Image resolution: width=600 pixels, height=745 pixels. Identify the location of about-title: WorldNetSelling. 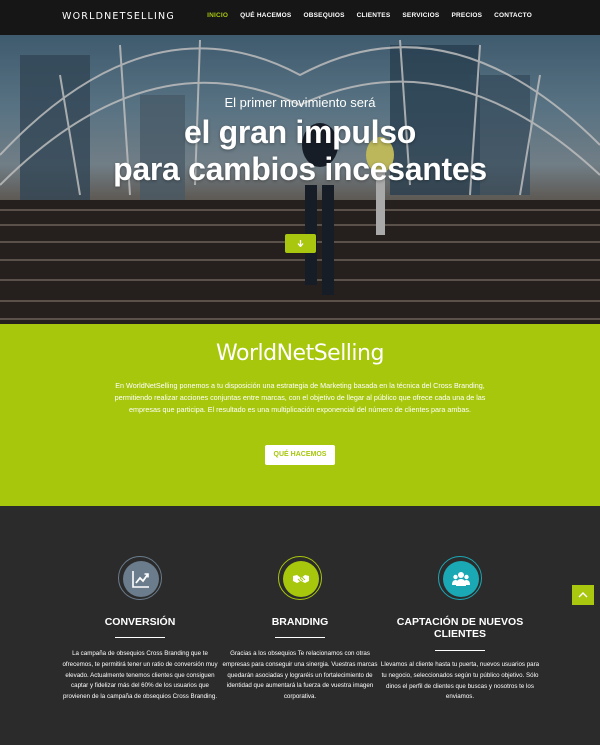
(300, 353).